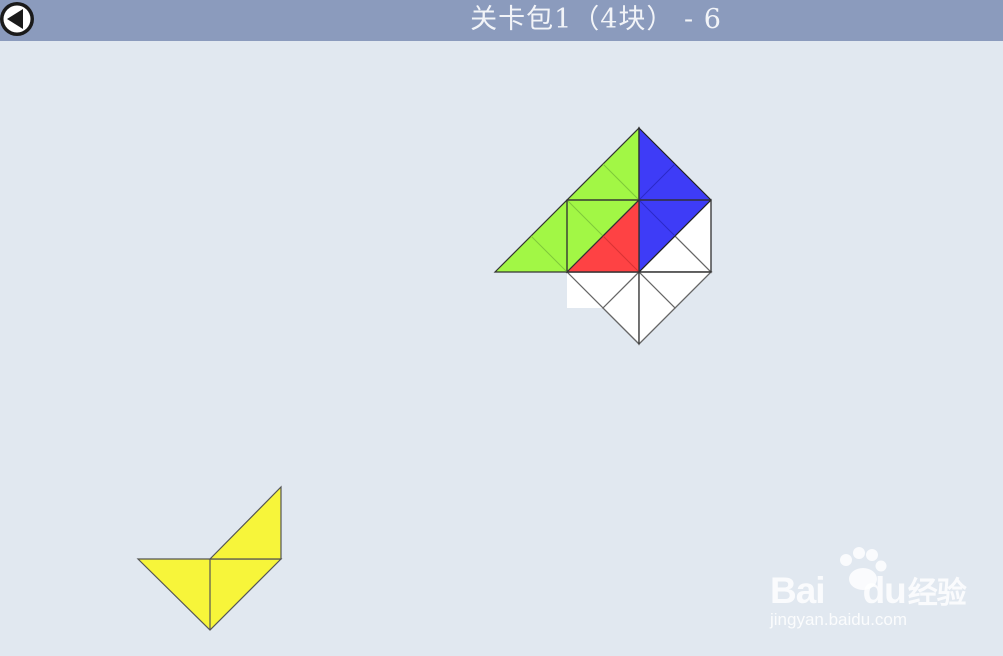 The height and width of the screenshot is (656, 1003). What do you see at coordinates (209, 558) in the screenshot?
I see `yellow-piece` at bounding box center [209, 558].